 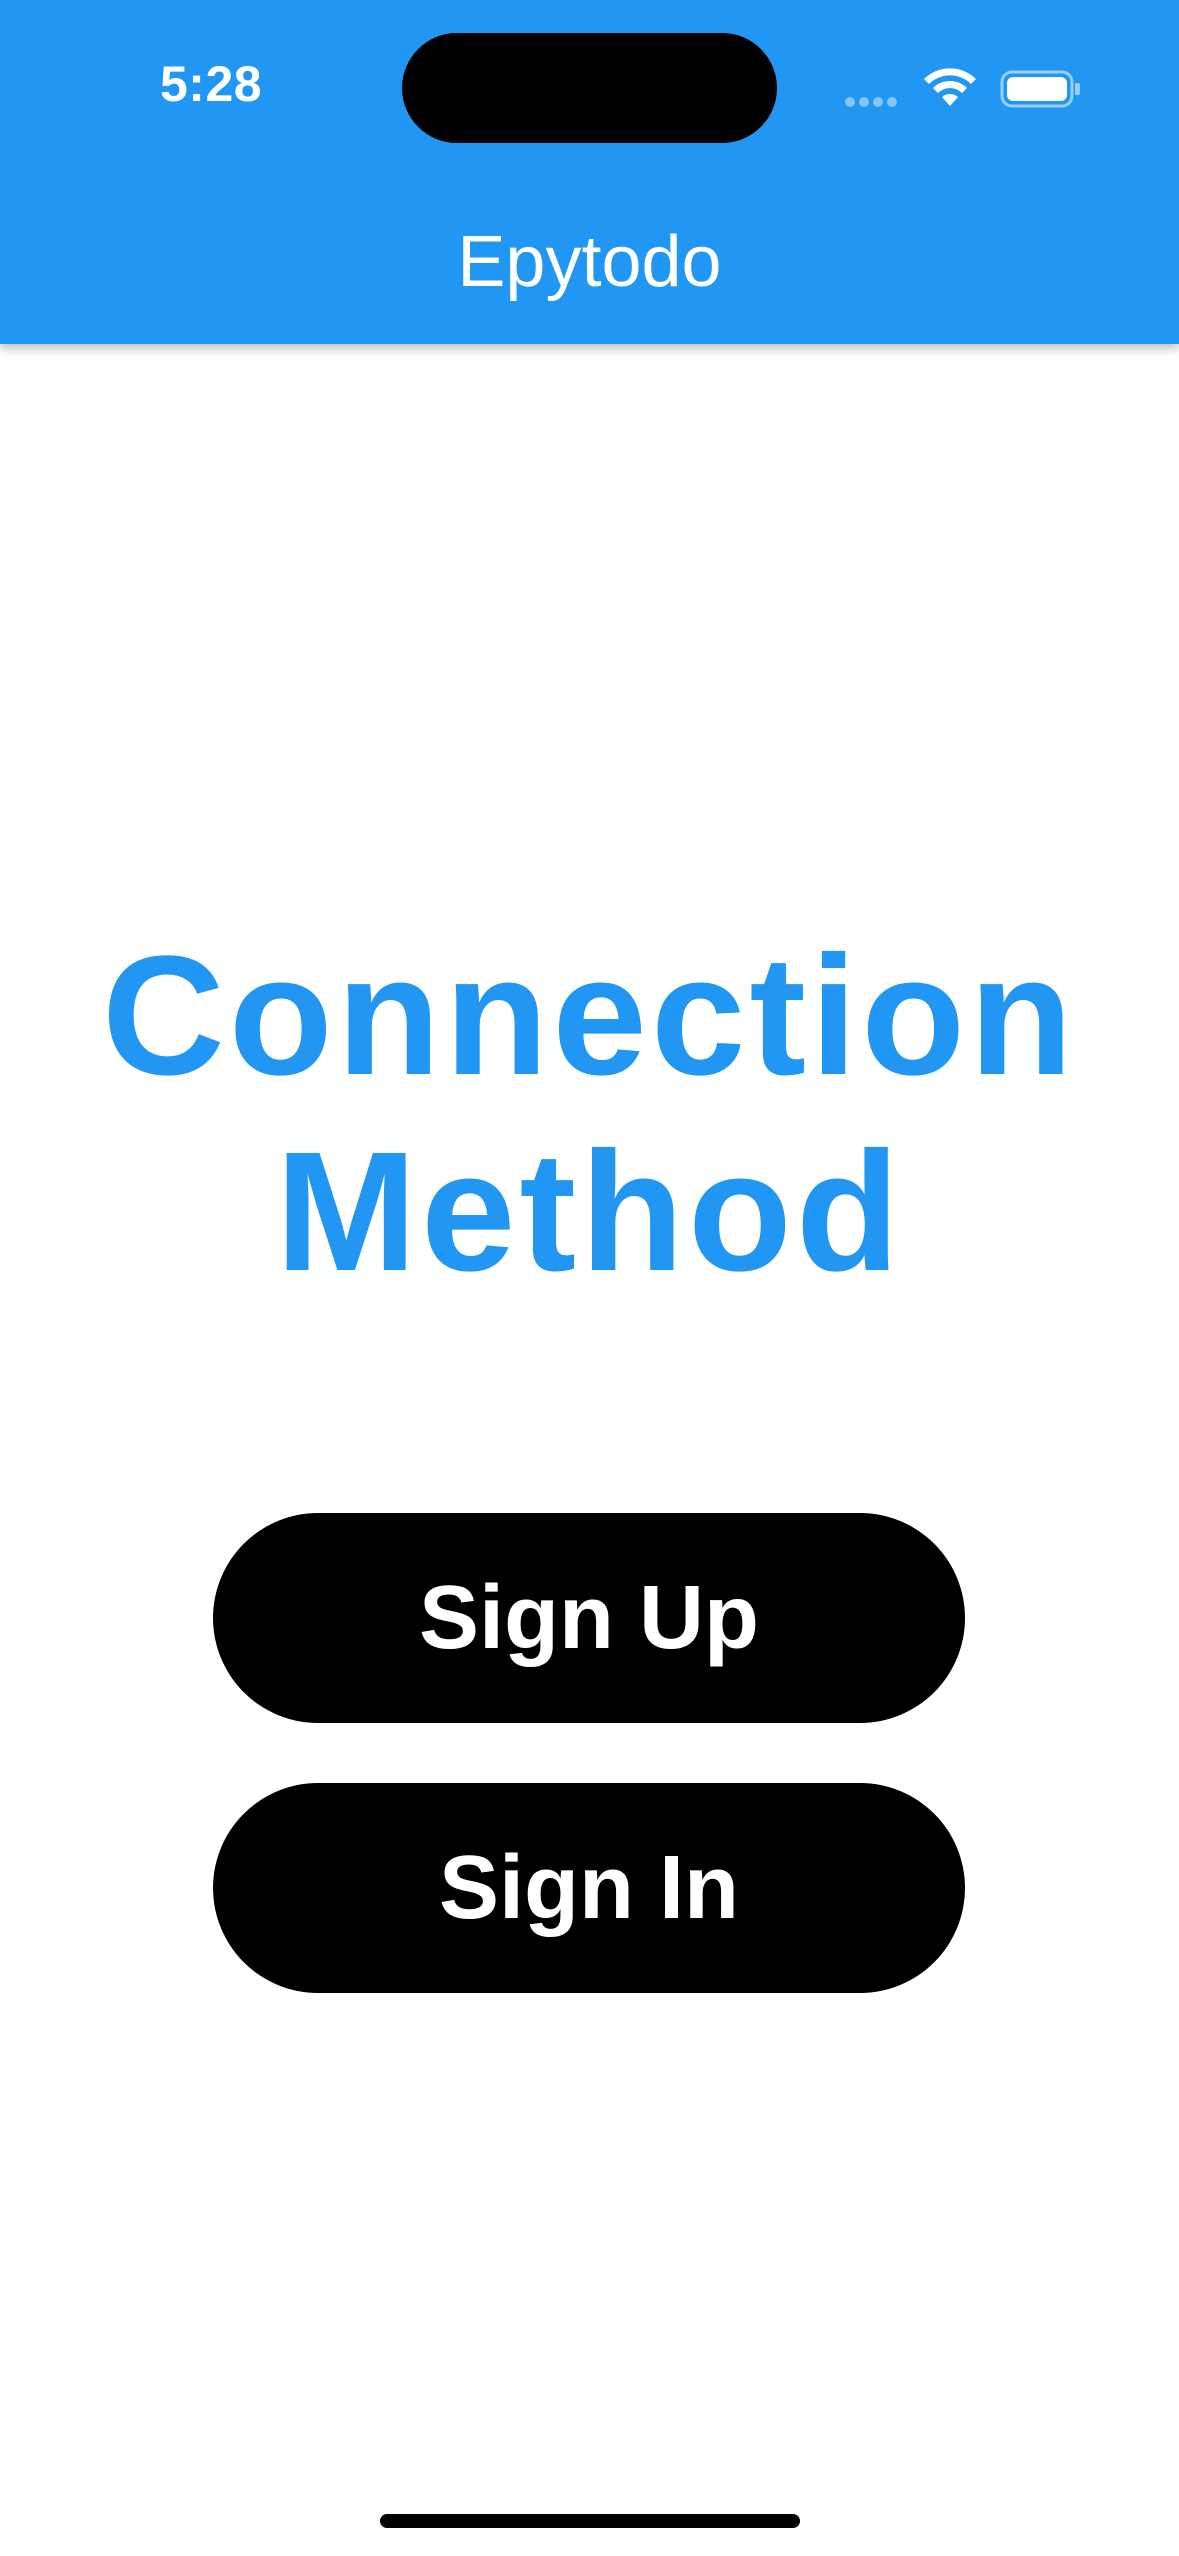 What do you see at coordinates (1040, 89) in the screenshot?
I see `battery-icon` at bounding box center [1040, 89].